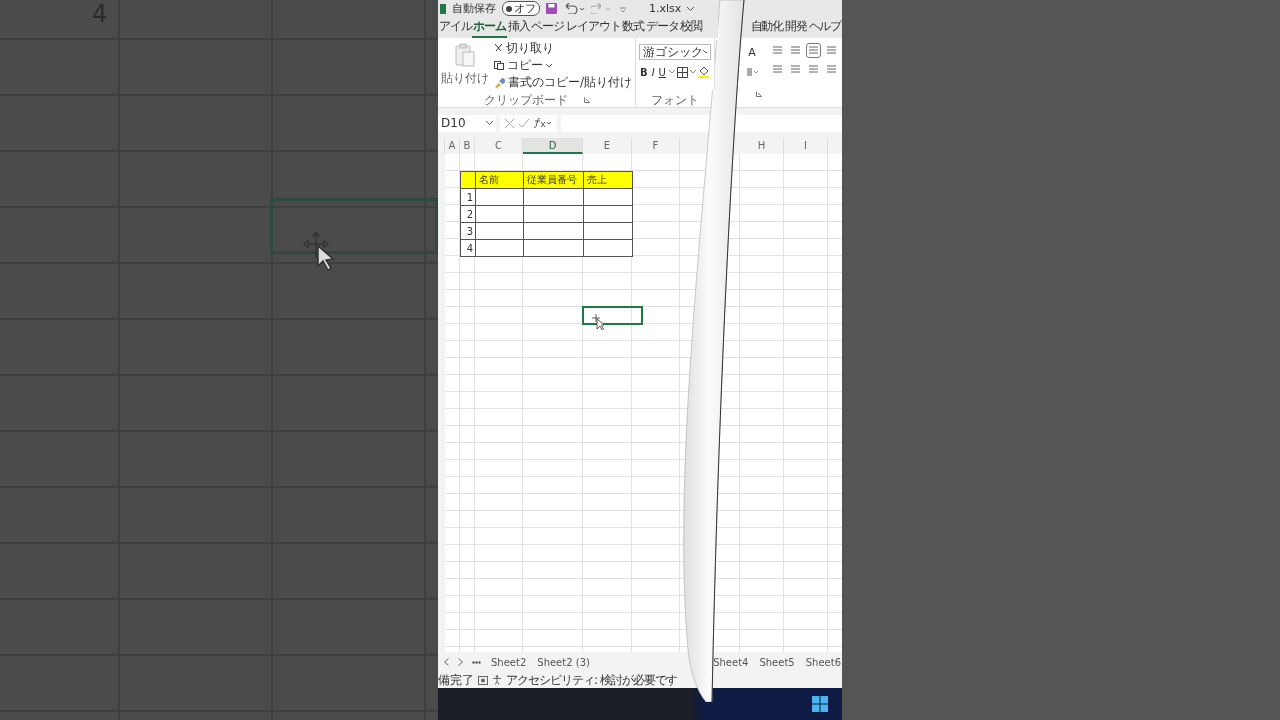  What do you see at coordinates (521, 8) in the screenshot?
I see `autosave-toggle: オフ` at bounding box center [521, 8].